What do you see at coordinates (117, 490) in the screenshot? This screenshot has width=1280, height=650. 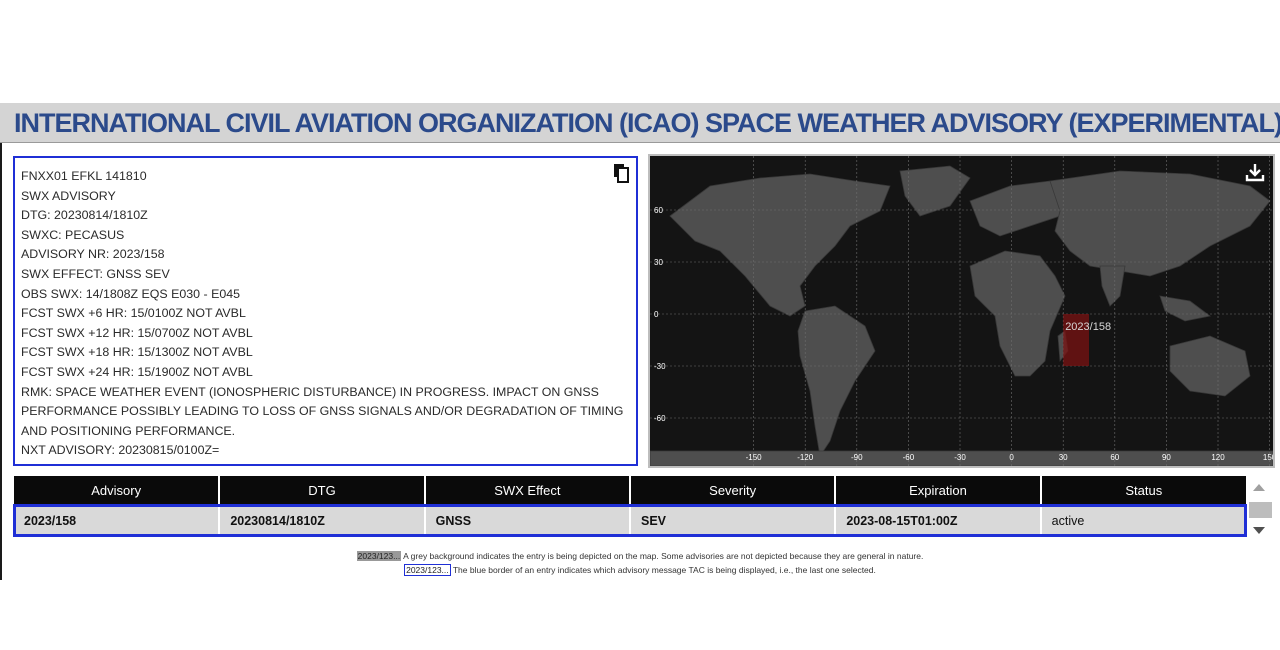 I see `column-header-advisory: Advisory` at bounding box center [117, 490].